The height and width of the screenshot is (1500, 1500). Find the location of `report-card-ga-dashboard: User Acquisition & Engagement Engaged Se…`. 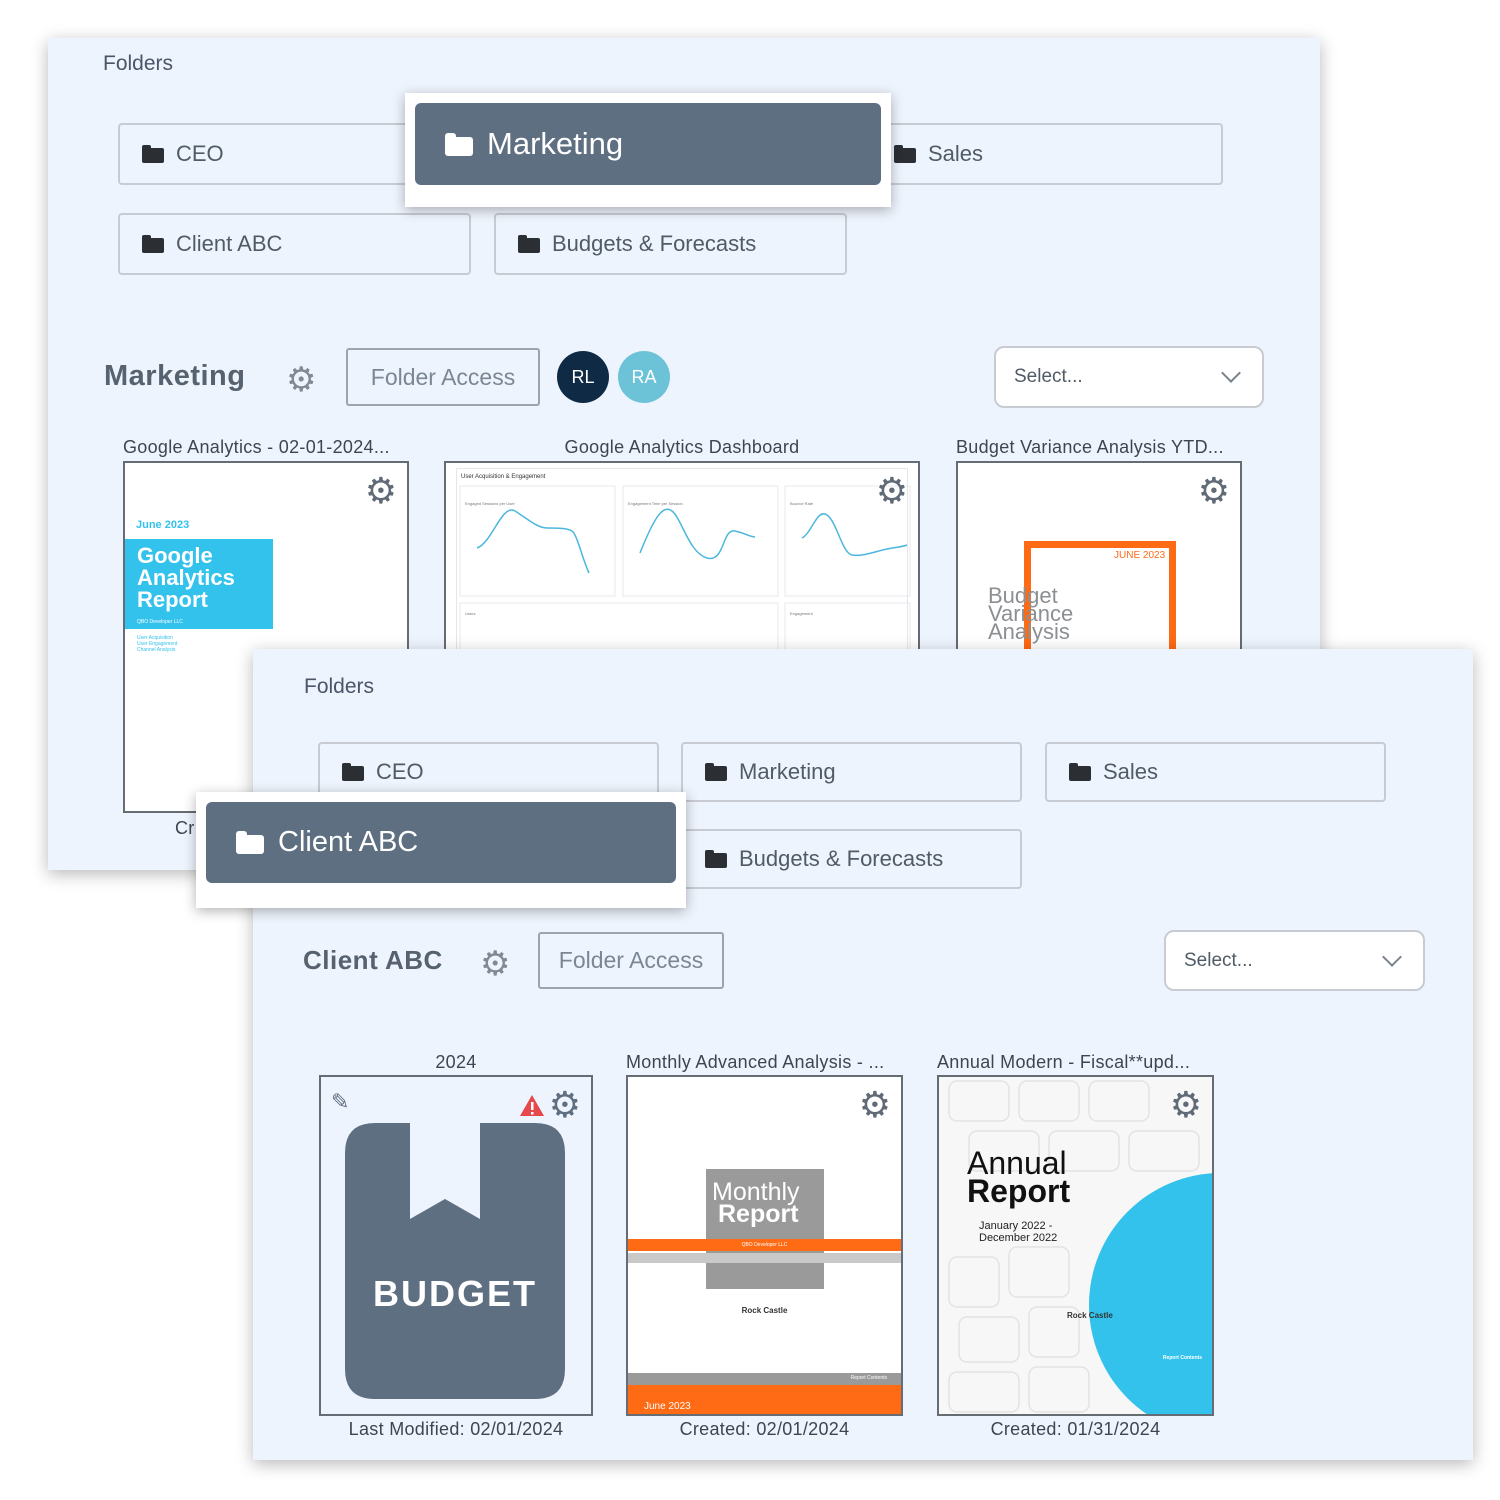

report-card-ga-dashboard: User Acquisition & Engagement Engaged Se… is located at coordinates (682, 571).